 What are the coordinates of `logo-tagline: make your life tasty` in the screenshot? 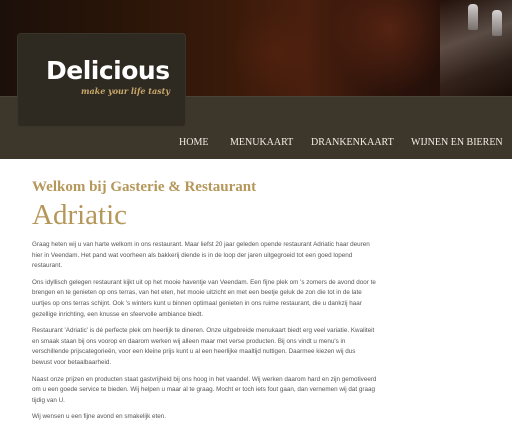 It's located at (125, 91).